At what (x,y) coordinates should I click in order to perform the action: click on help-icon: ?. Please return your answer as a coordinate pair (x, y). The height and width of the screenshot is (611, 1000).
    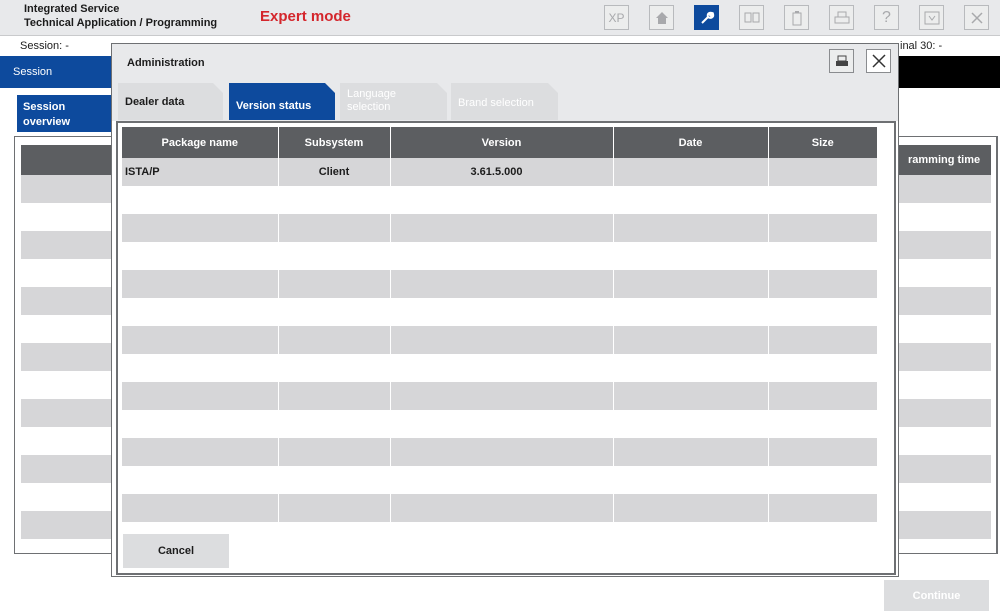
    Looking at the image, I should click on (886, 17).